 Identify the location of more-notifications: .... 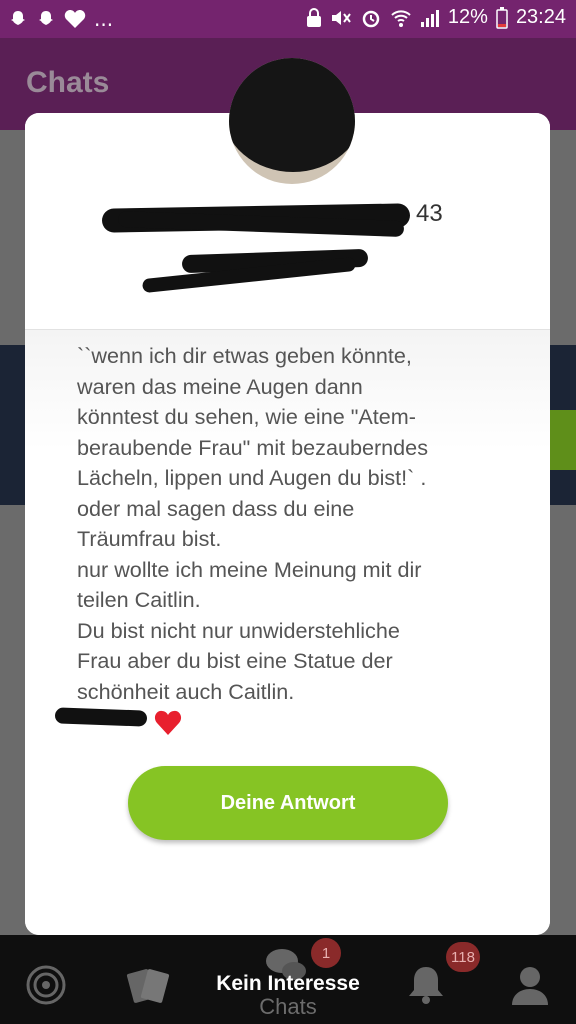
(104, 19).